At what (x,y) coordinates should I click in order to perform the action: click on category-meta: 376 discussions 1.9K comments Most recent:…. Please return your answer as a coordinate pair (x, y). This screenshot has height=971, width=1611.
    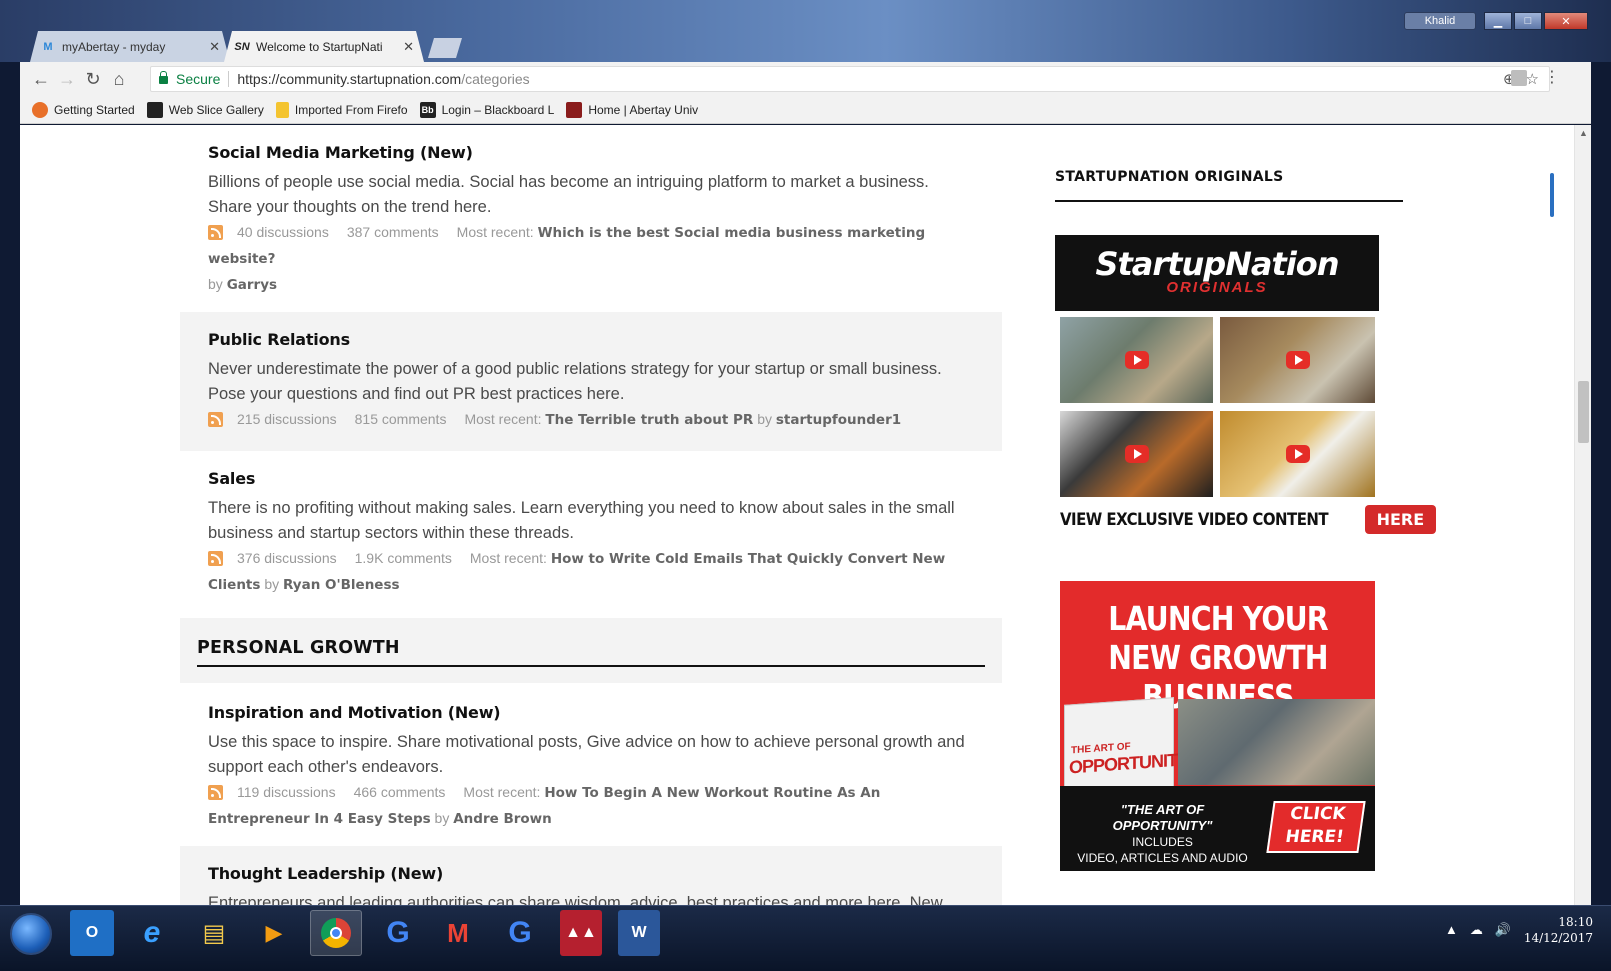
    Looking at the image, I should click on (591, 572).